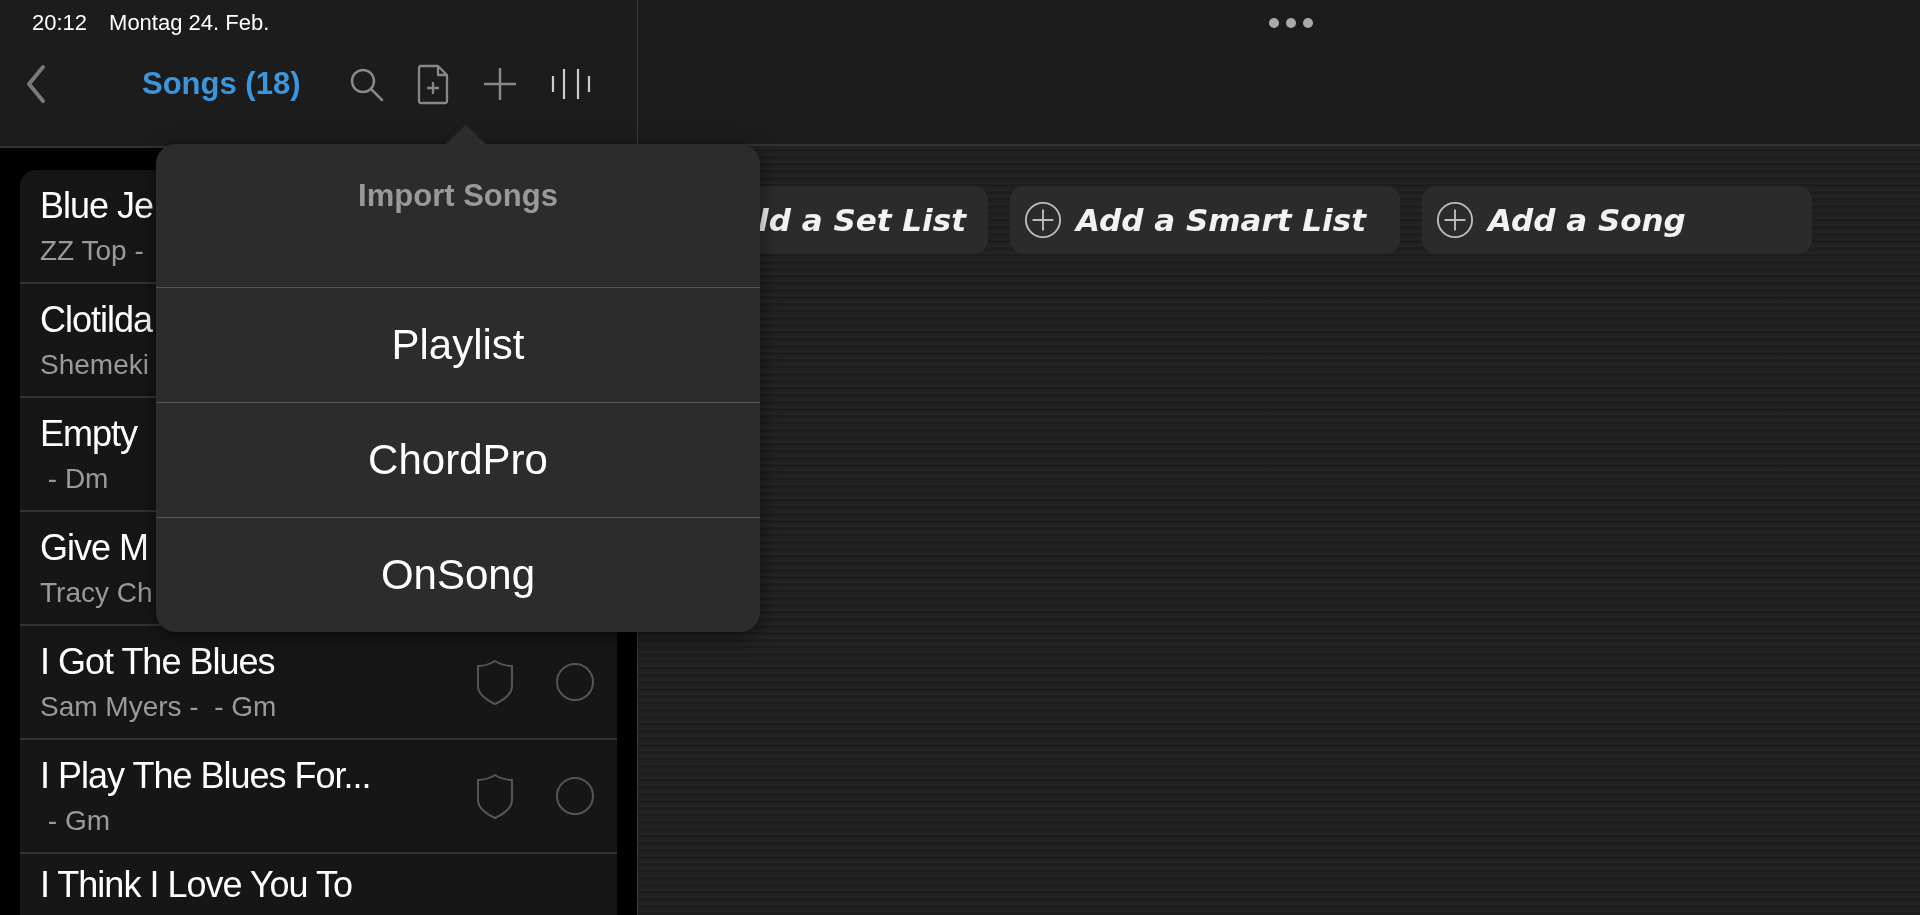 The image size is (1920, 915). I want to click on song-row: I Play The Blues For... - Gm, so click(318, 797).